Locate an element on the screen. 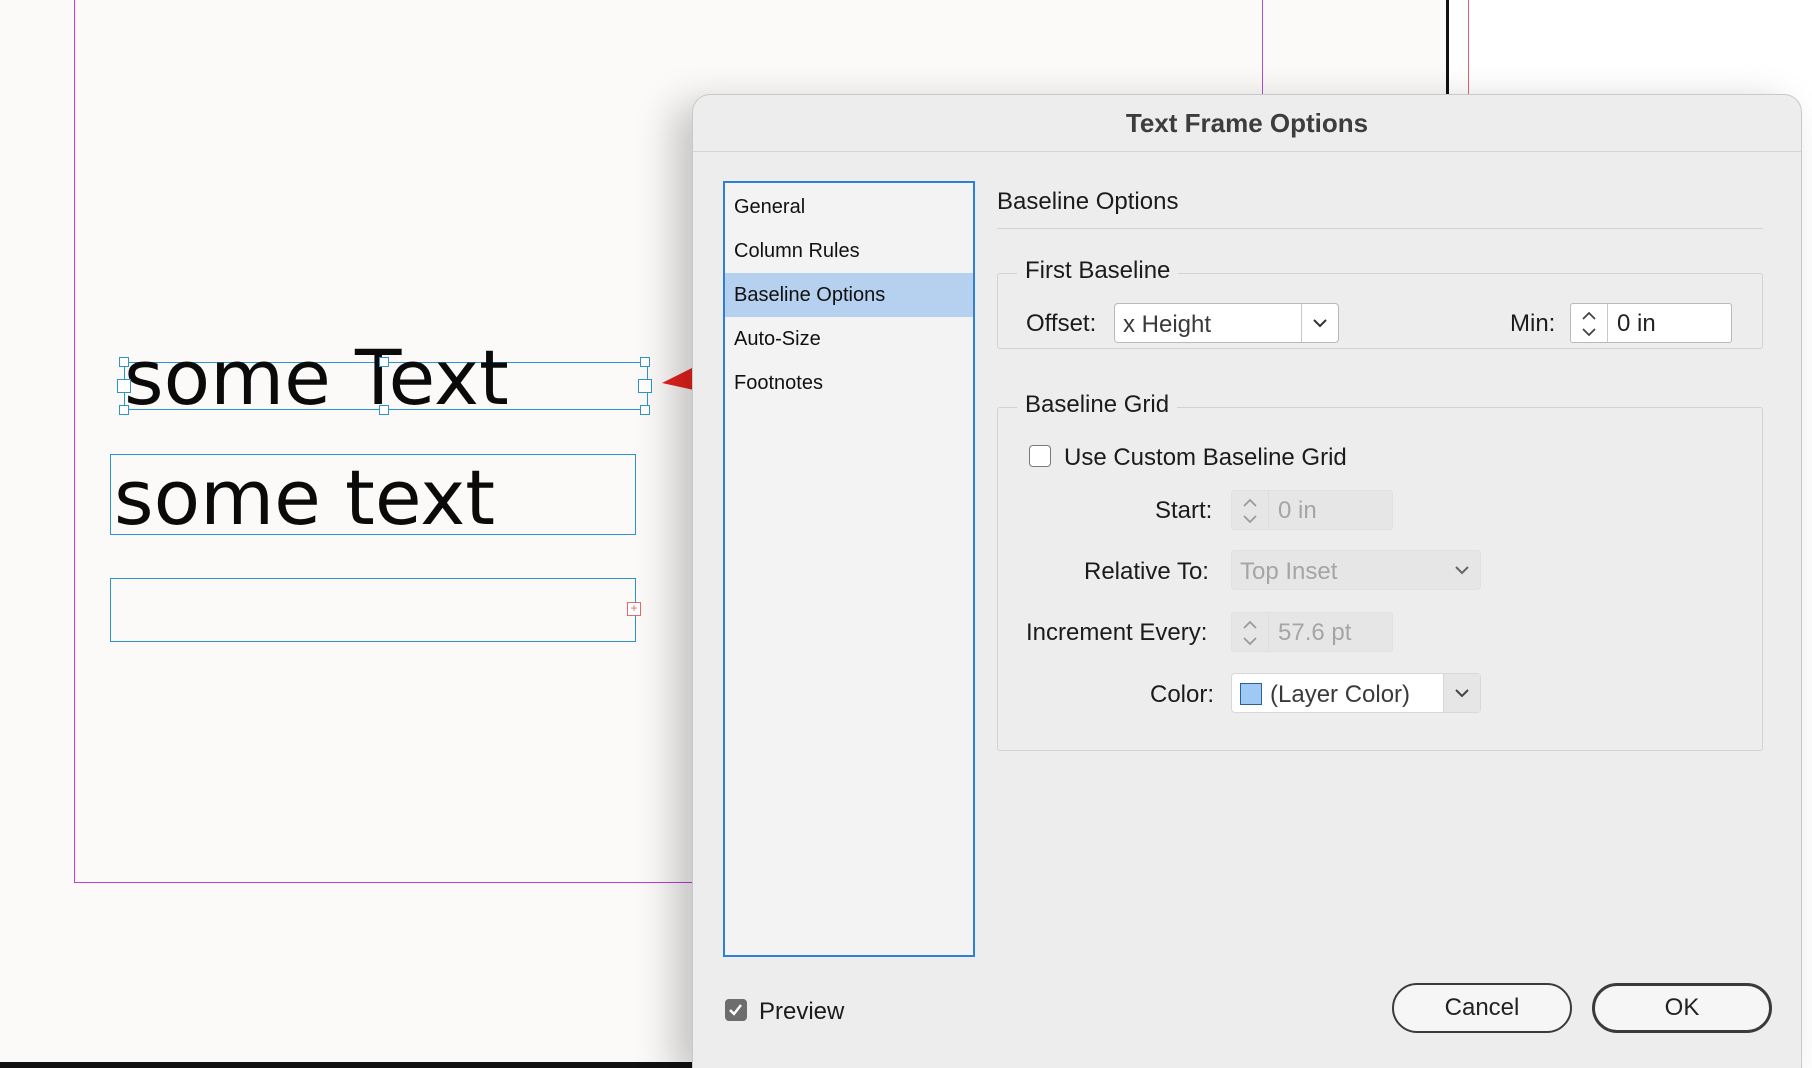 This screenshot has height=1068, width=1812. relative-to-label: Relative To: is located at coordinates (1146, 571).